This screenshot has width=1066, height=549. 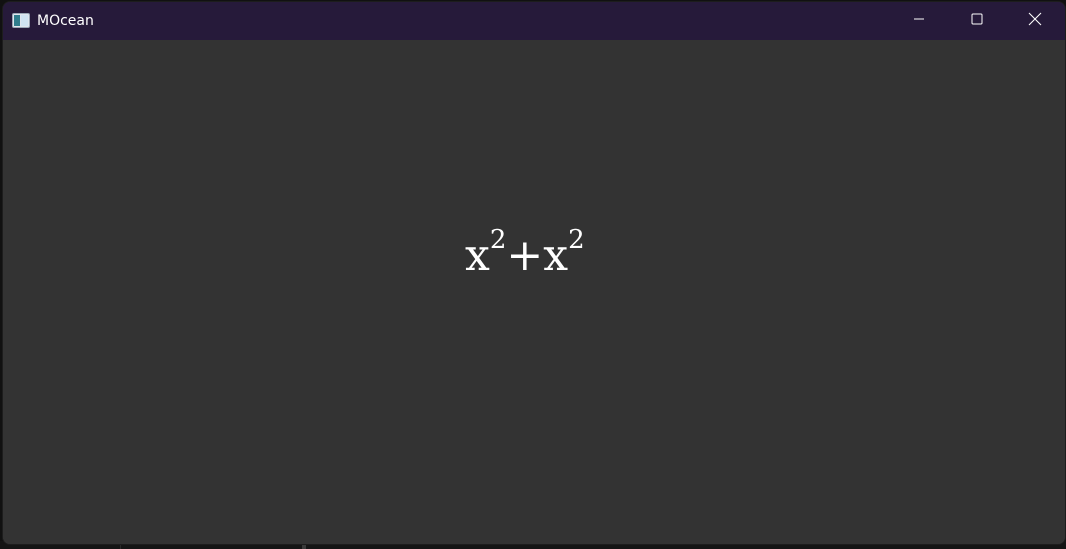 I want to click on formula-operator: +, so click(x=525, y=255).